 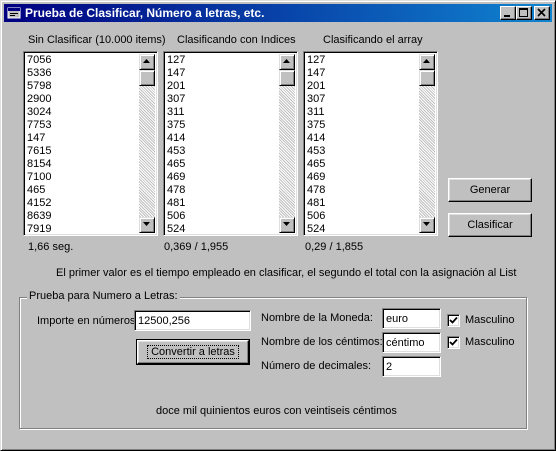 What do you see at coordinates (334, 247) in the screenshot?
I see `time-array: 0,29 / 1,855` at bounding box center [334, 247].